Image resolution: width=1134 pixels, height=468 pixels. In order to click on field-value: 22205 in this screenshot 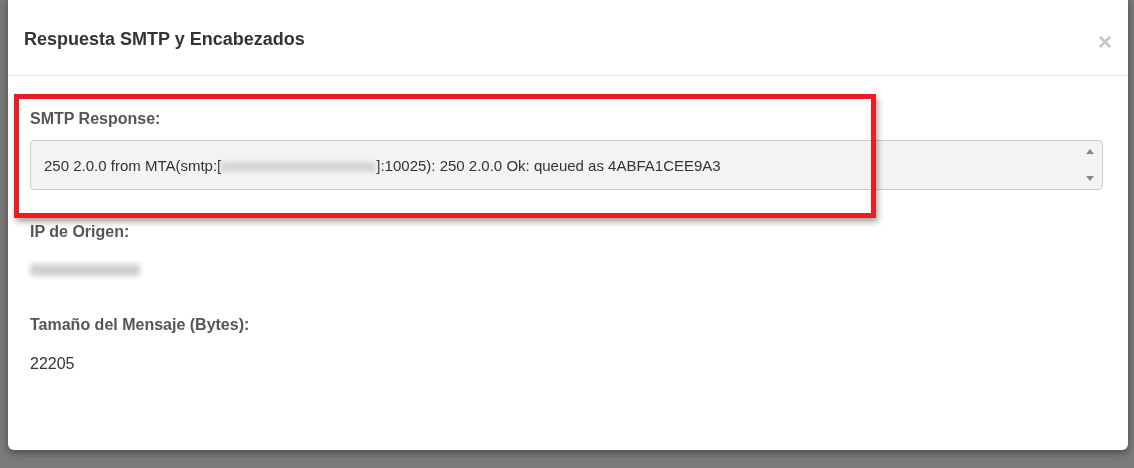, I will do `click(52, 363)`.